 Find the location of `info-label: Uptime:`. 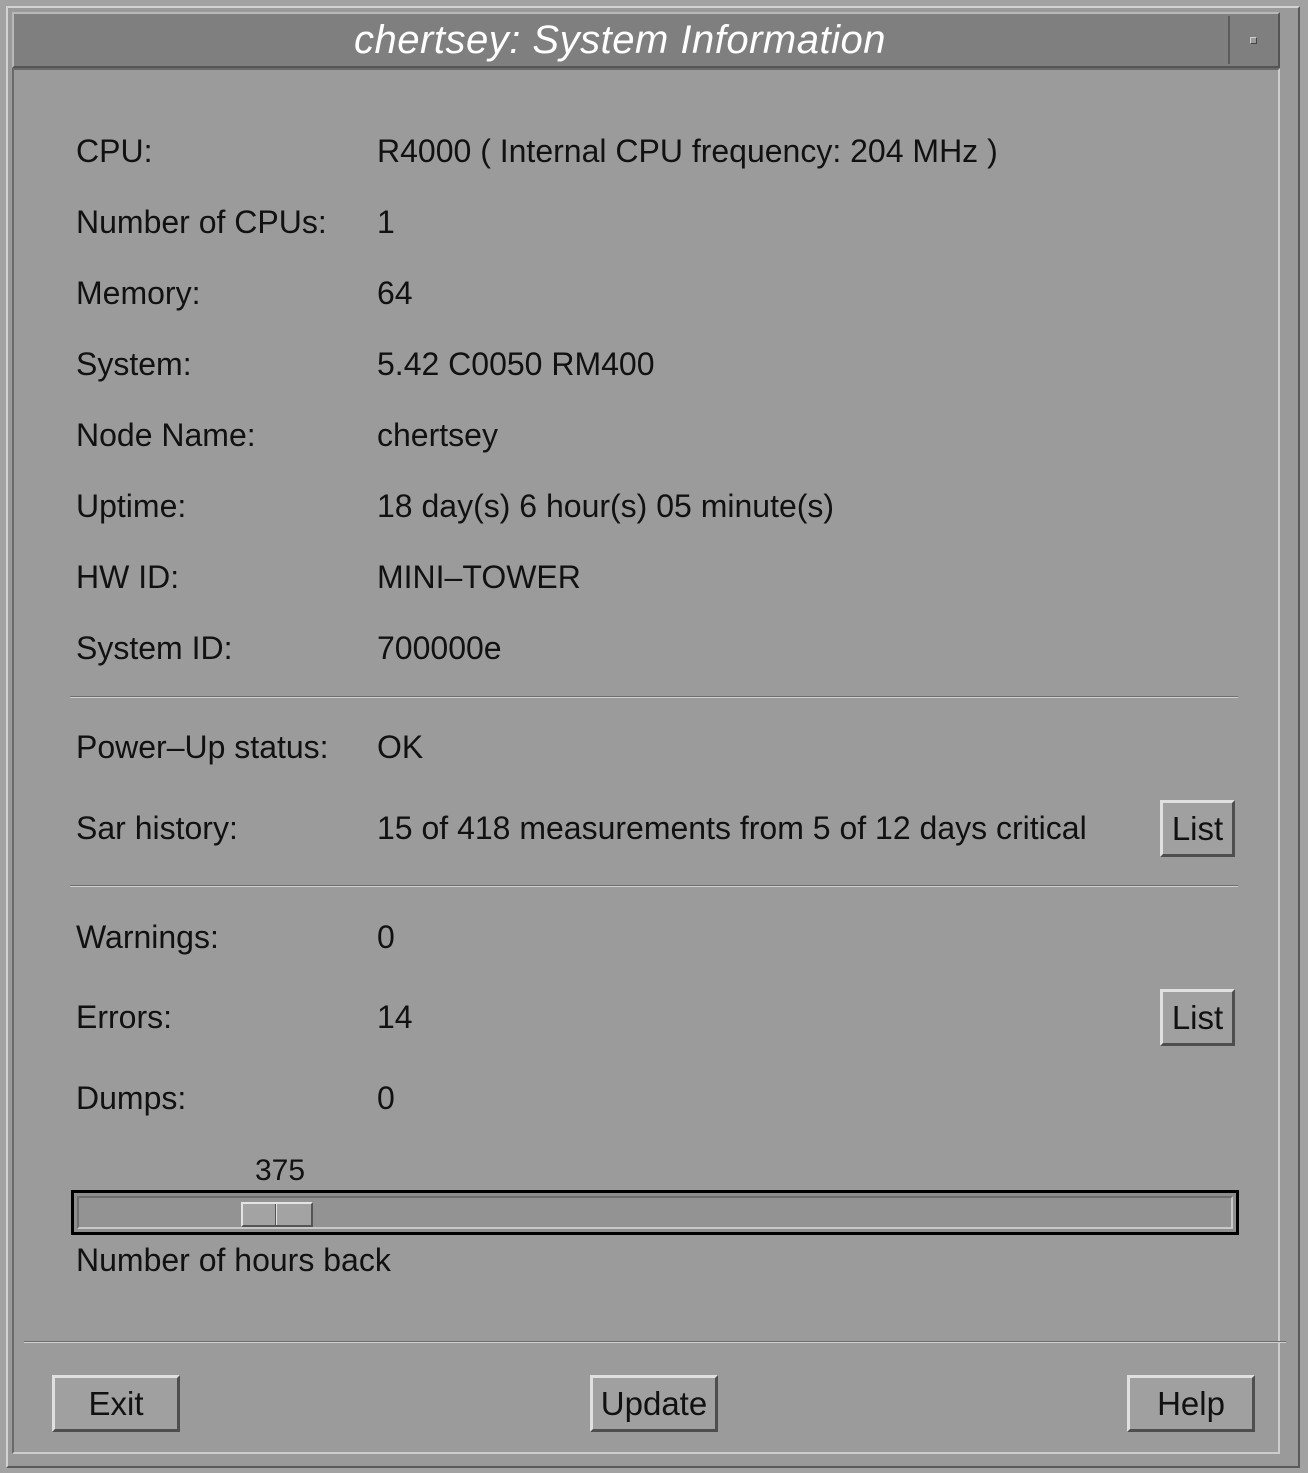

info-label: Uptime: is located at coordinates (131, 506).